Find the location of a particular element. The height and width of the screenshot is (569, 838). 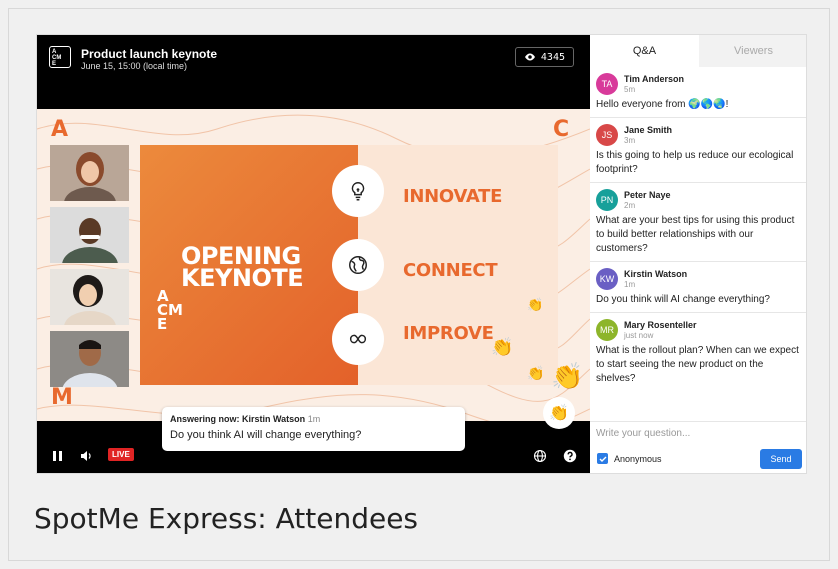

corner-letter-m: M is located at coordinates (62, 397).